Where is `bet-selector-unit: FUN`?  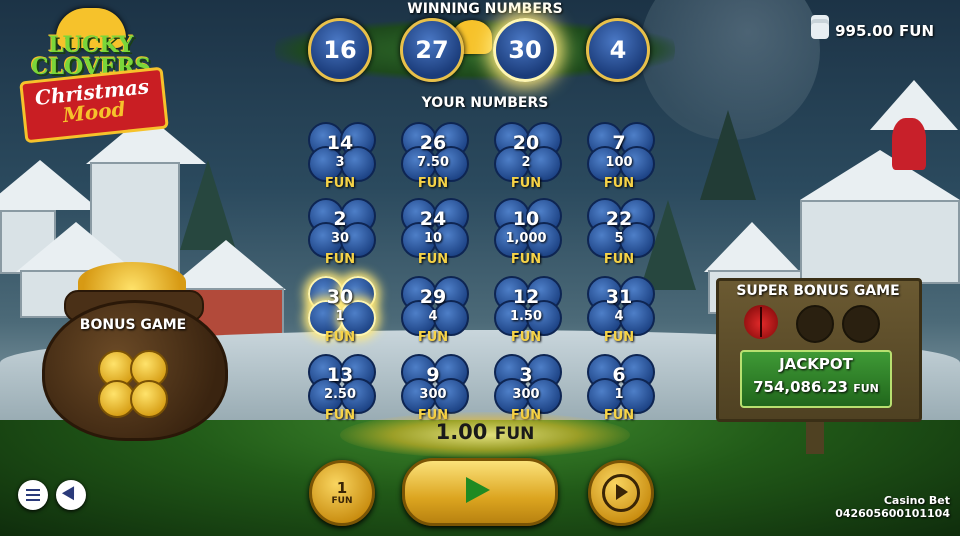 bet-selector-unit: FUN is located at coordinates (342, 500).